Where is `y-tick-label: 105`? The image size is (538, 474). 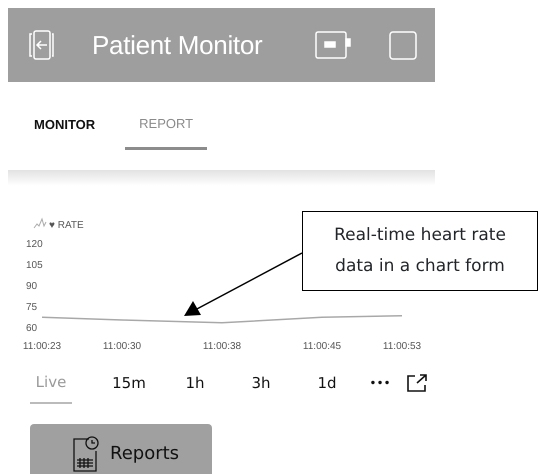 y-tick-label: 105 is located at coordinates (34, 265).